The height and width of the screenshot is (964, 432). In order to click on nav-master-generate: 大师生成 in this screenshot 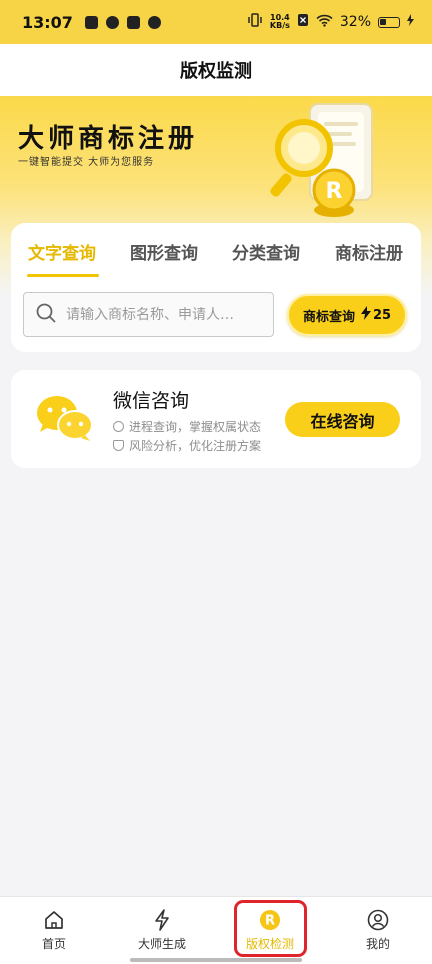, I will do `click(162, 930)`.